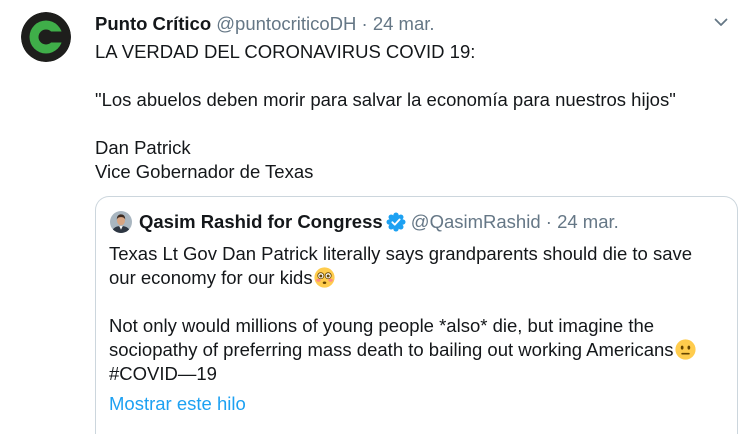 The width and height of the screenshot is (752, 434). What do you see at coordinates (285, 51) in the screenshot?
I see `tweet-text-line: LA VERDAD DEL CORONAVIRUS COVID 19:` at bounding box center [285, 51].